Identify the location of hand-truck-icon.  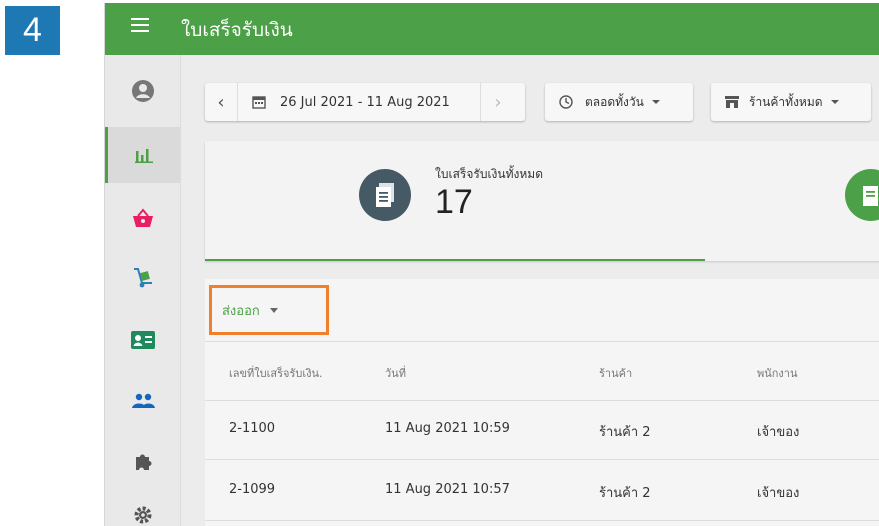
(142, 278).